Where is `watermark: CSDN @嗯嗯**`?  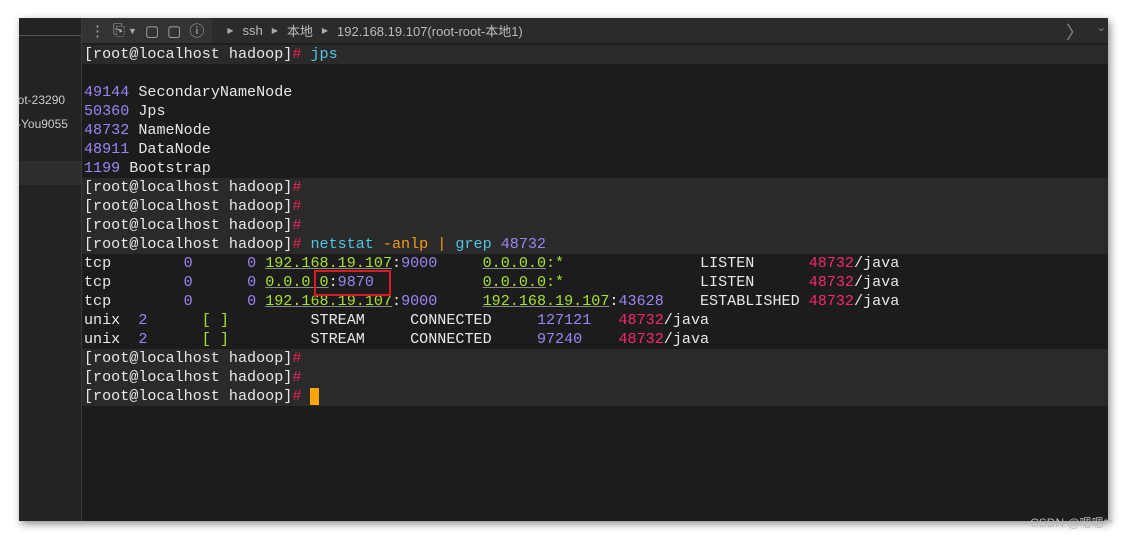
watermark: CSDN @嗯嗯** is located at coordinates (1071, 523).